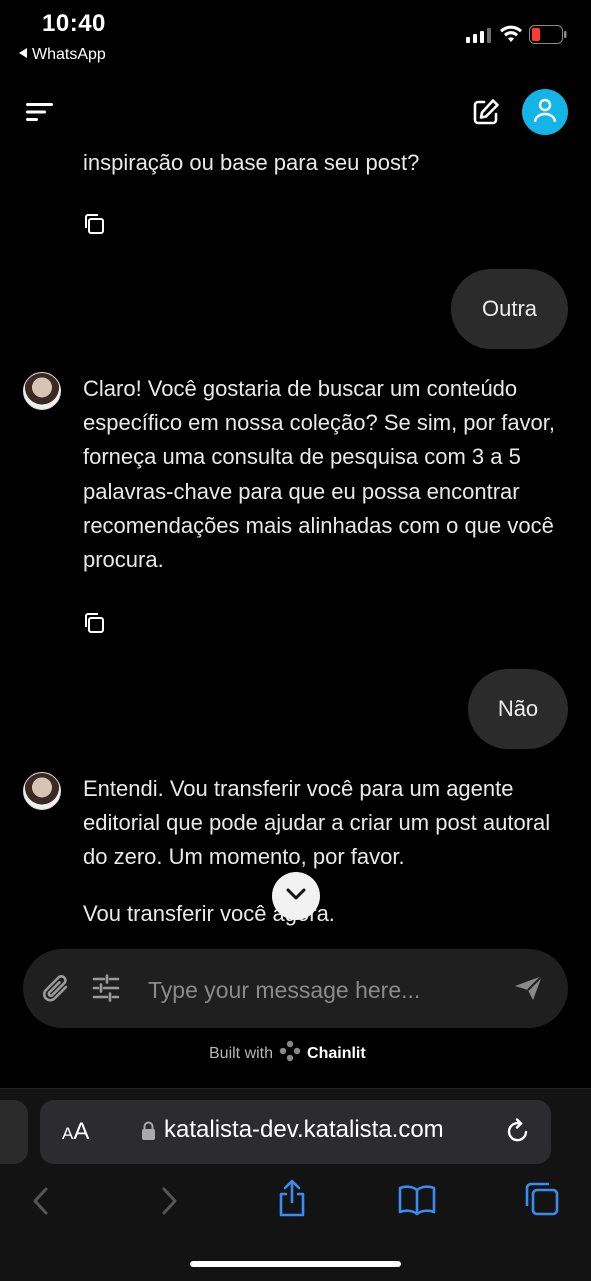 This screenshot has height=1281, width=591. Describe the element at coordinates (417, 1202) in the screenshot. I see `bookmarks-icon` at that location.